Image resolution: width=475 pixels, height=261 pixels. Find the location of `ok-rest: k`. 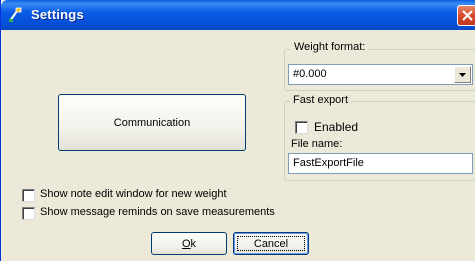

ok-rest: k is located at coordinates (193, 243).